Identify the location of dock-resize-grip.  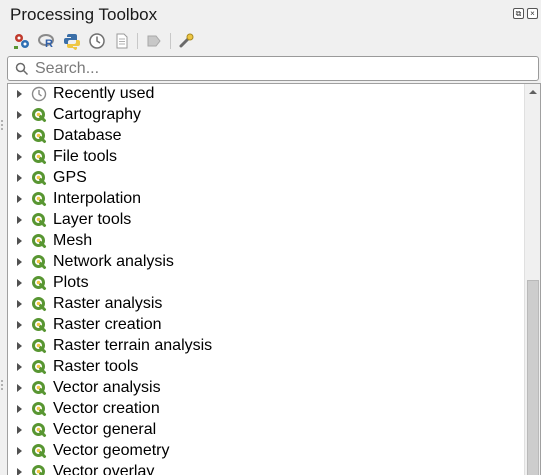
(2, 237).